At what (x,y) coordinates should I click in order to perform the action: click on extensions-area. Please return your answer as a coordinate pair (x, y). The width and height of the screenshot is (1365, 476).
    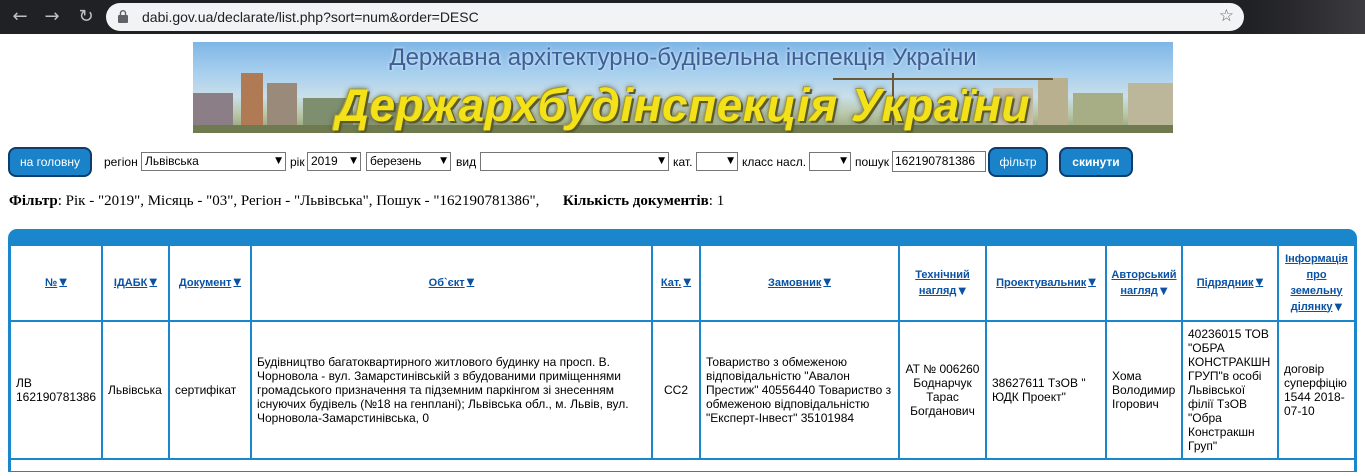
    Looking at the image, I should click on (1307, 17).